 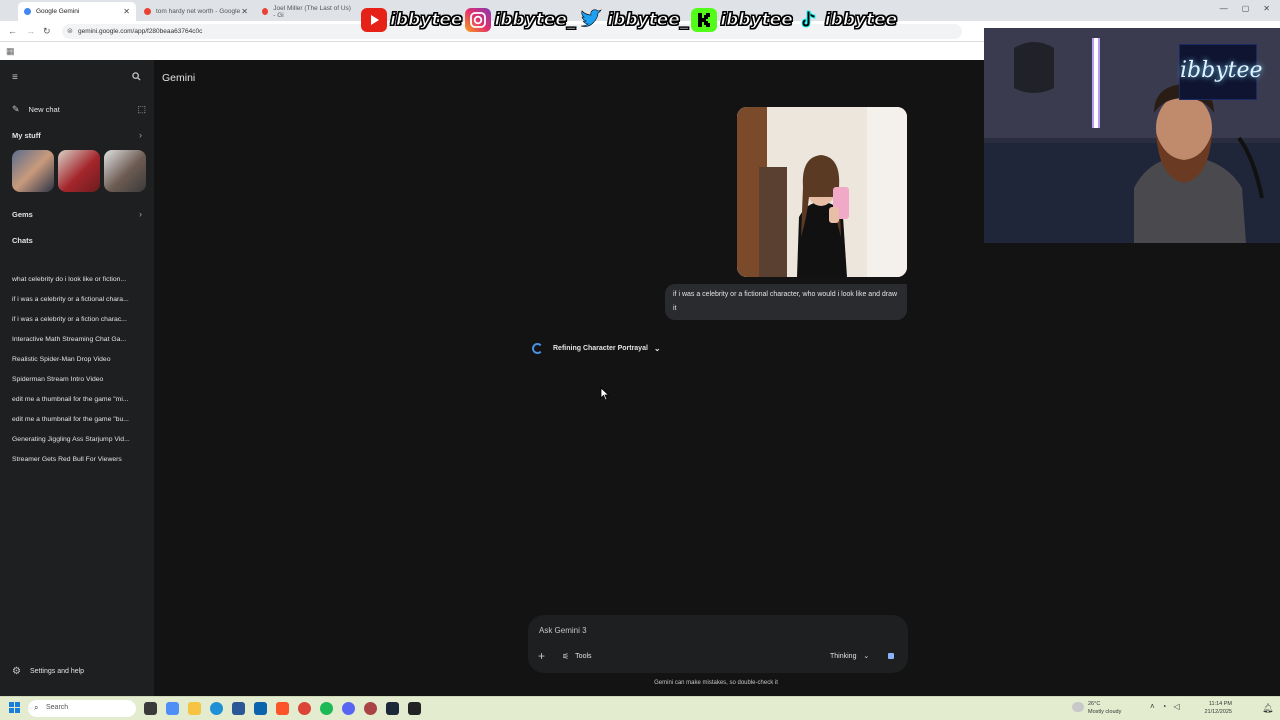 I want to click on cloudy-weather-icon, so click(x=1078, y=707).